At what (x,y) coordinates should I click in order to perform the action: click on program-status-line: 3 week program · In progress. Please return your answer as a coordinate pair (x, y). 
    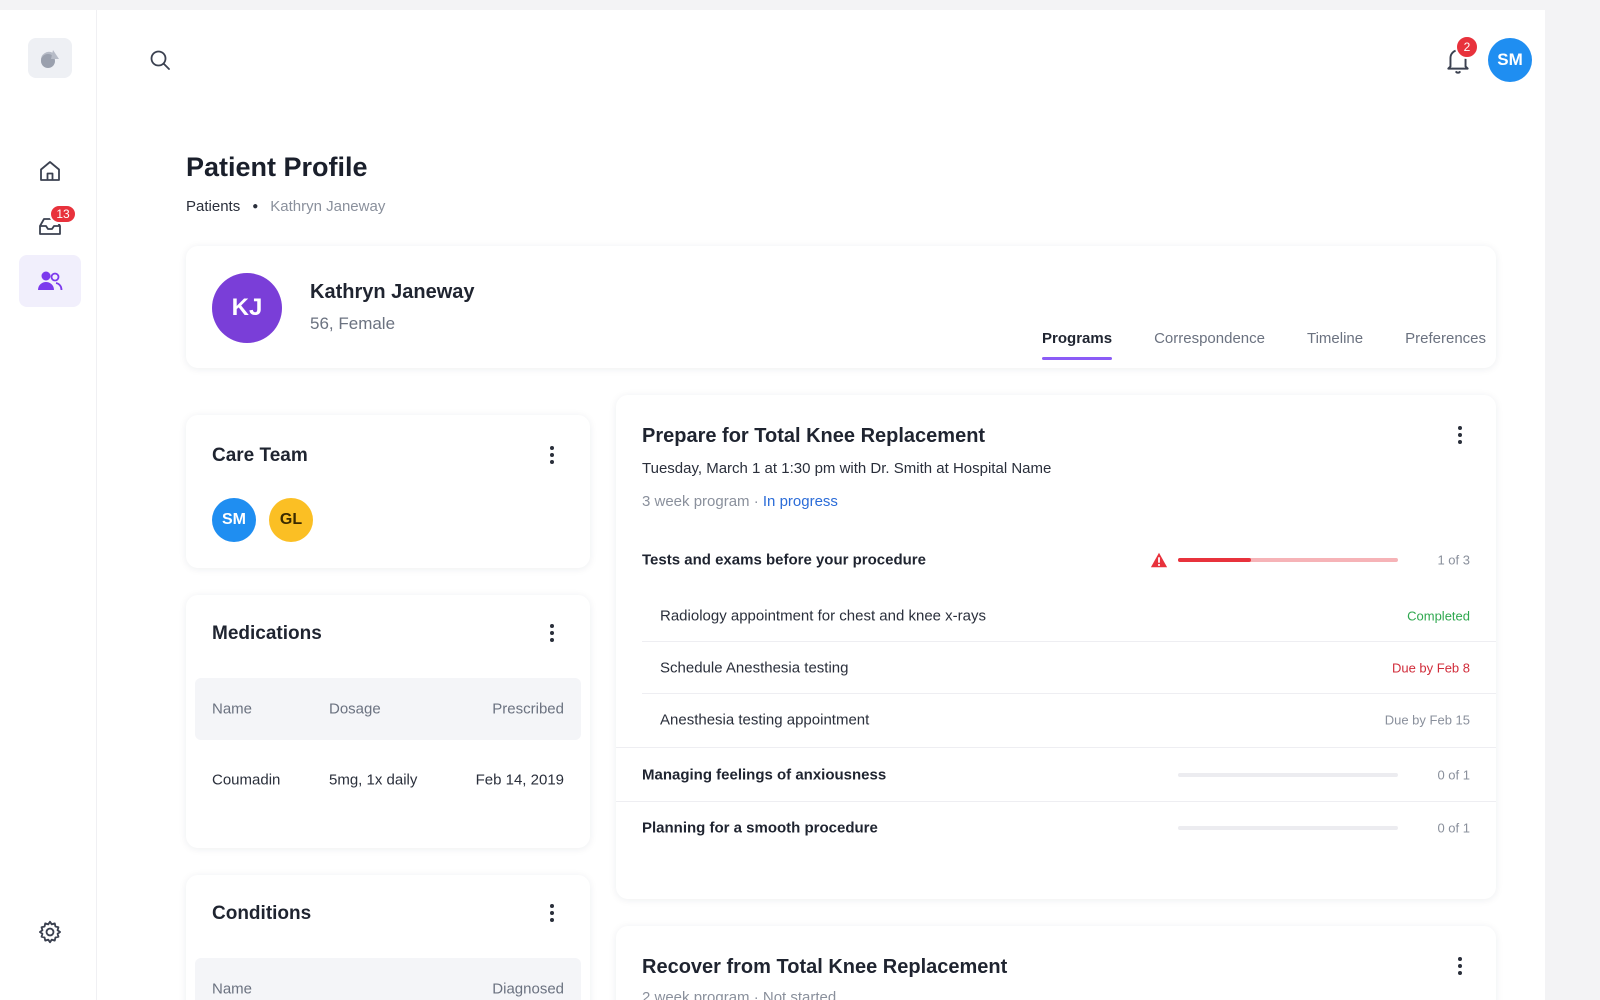
    Looking at the image, I should click on (740, 501).